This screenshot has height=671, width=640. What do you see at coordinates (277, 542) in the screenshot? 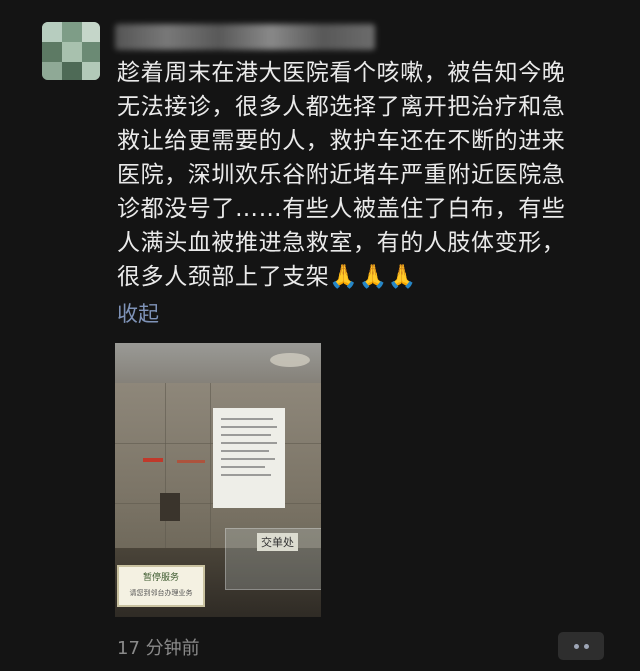
I see `photo-counter-sign: 交单处` at bounding box center [277, 542].